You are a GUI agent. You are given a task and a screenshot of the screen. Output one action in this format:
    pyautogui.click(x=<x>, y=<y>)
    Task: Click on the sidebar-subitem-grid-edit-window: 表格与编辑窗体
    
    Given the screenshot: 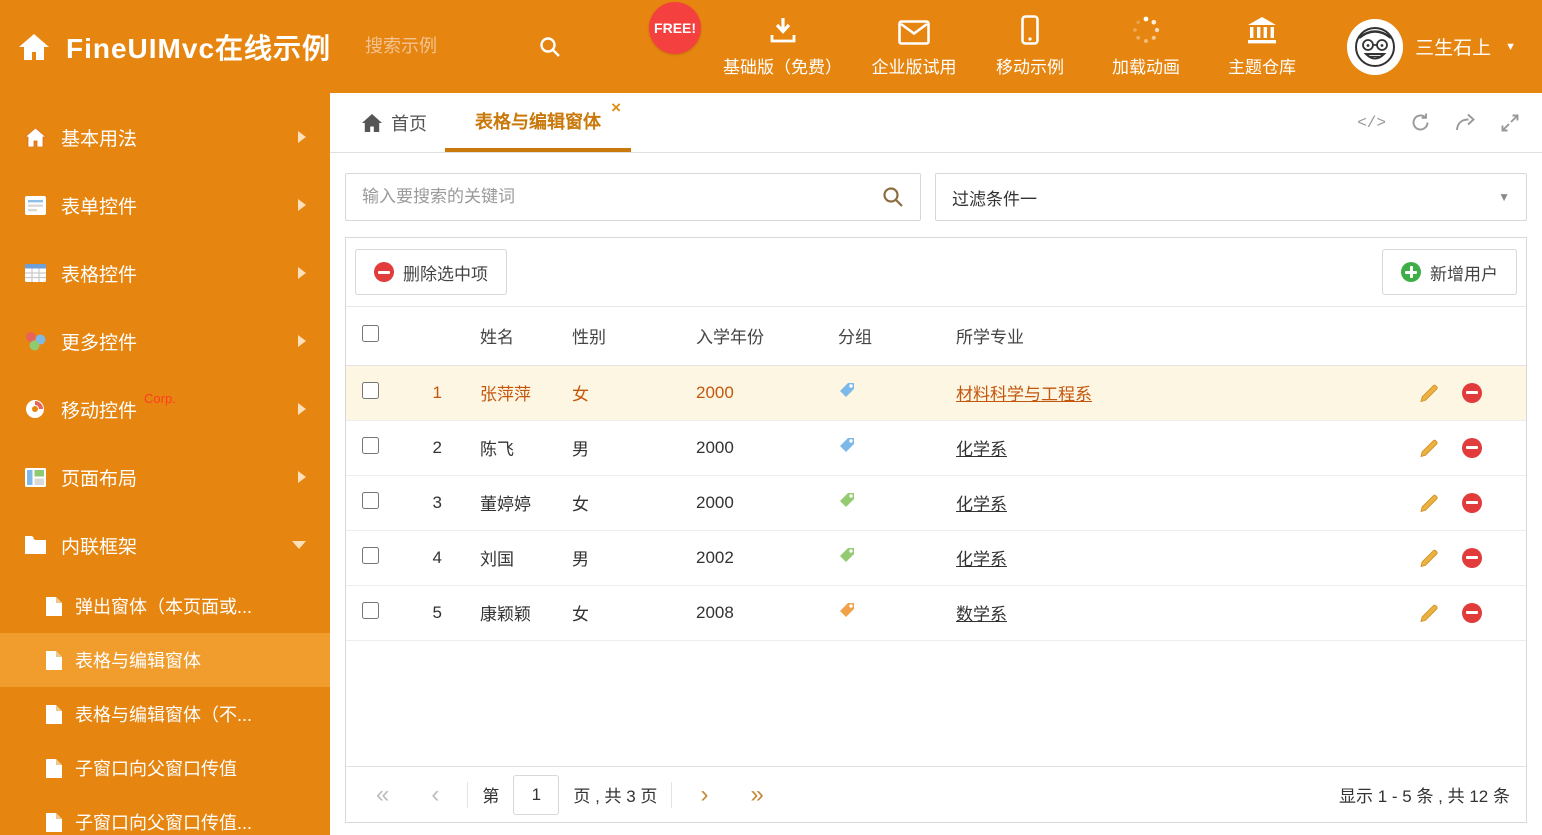 What is the action you would take?
    pyautogui.click(x=165, y=660)
    